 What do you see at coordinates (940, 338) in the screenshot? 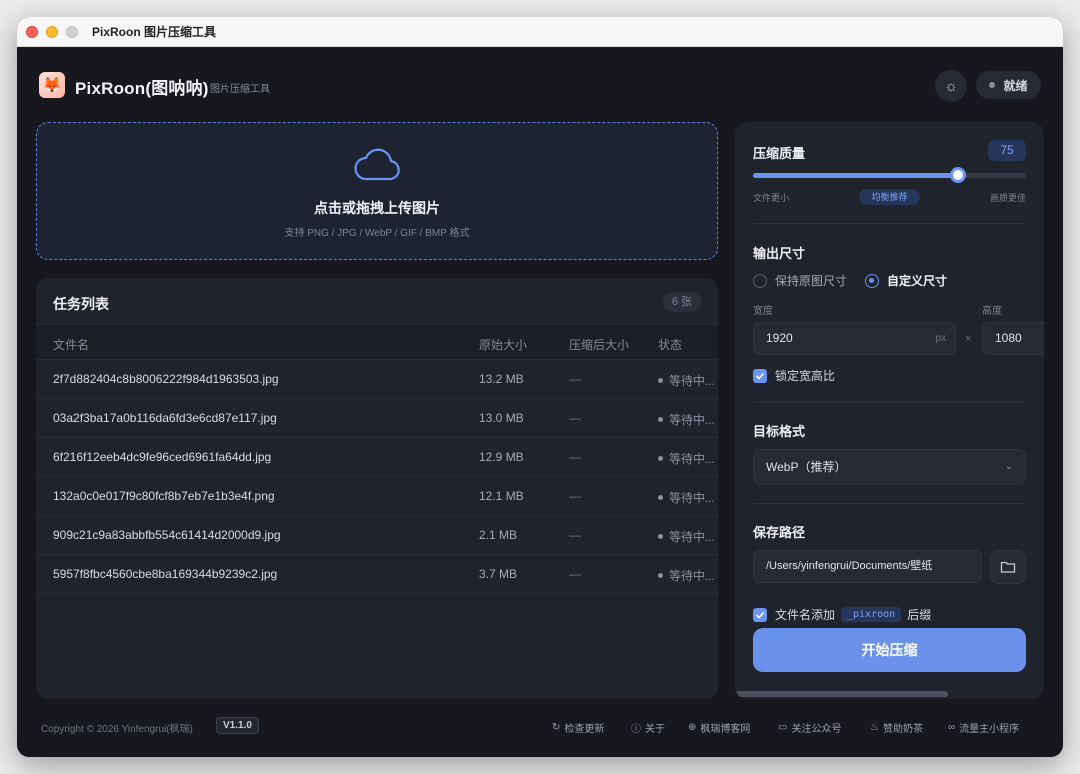
I see `width-unit: px` at bounding box center [940, 338].